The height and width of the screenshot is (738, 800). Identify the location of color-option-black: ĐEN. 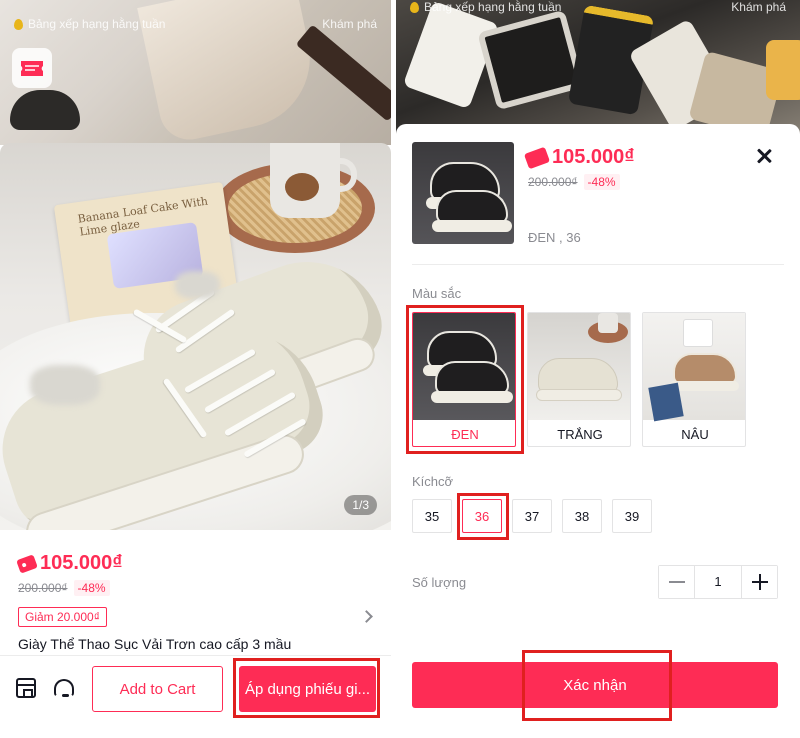
(464, 379).